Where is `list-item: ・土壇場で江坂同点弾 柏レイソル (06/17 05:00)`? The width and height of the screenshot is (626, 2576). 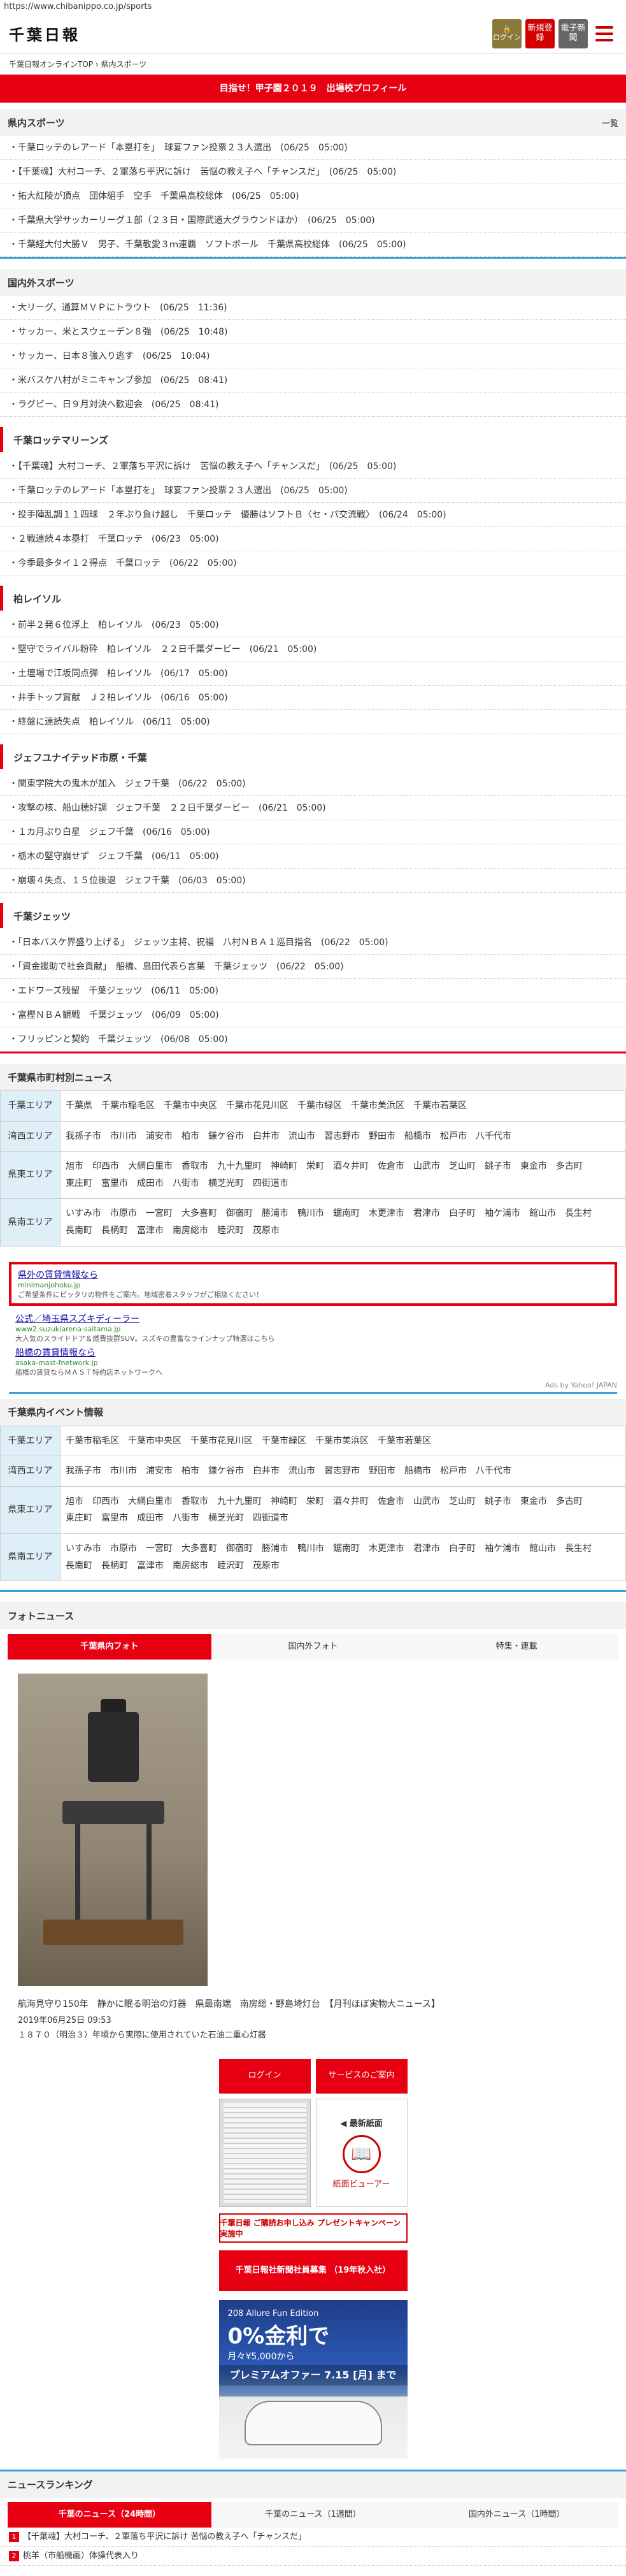 list-item: ・土壇場で江坂同点弾 柏レイソル (06/17 05:00) is located at coordinates (313, 674).